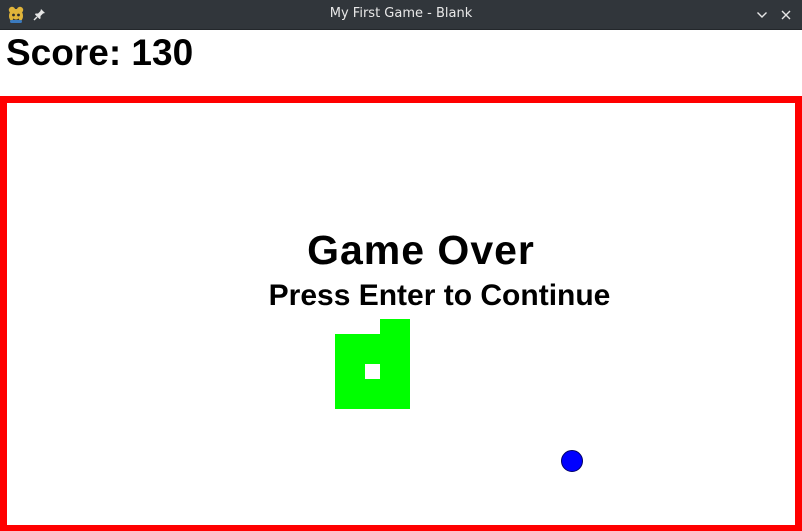  I want to click on food-ball, so click(572, 461).